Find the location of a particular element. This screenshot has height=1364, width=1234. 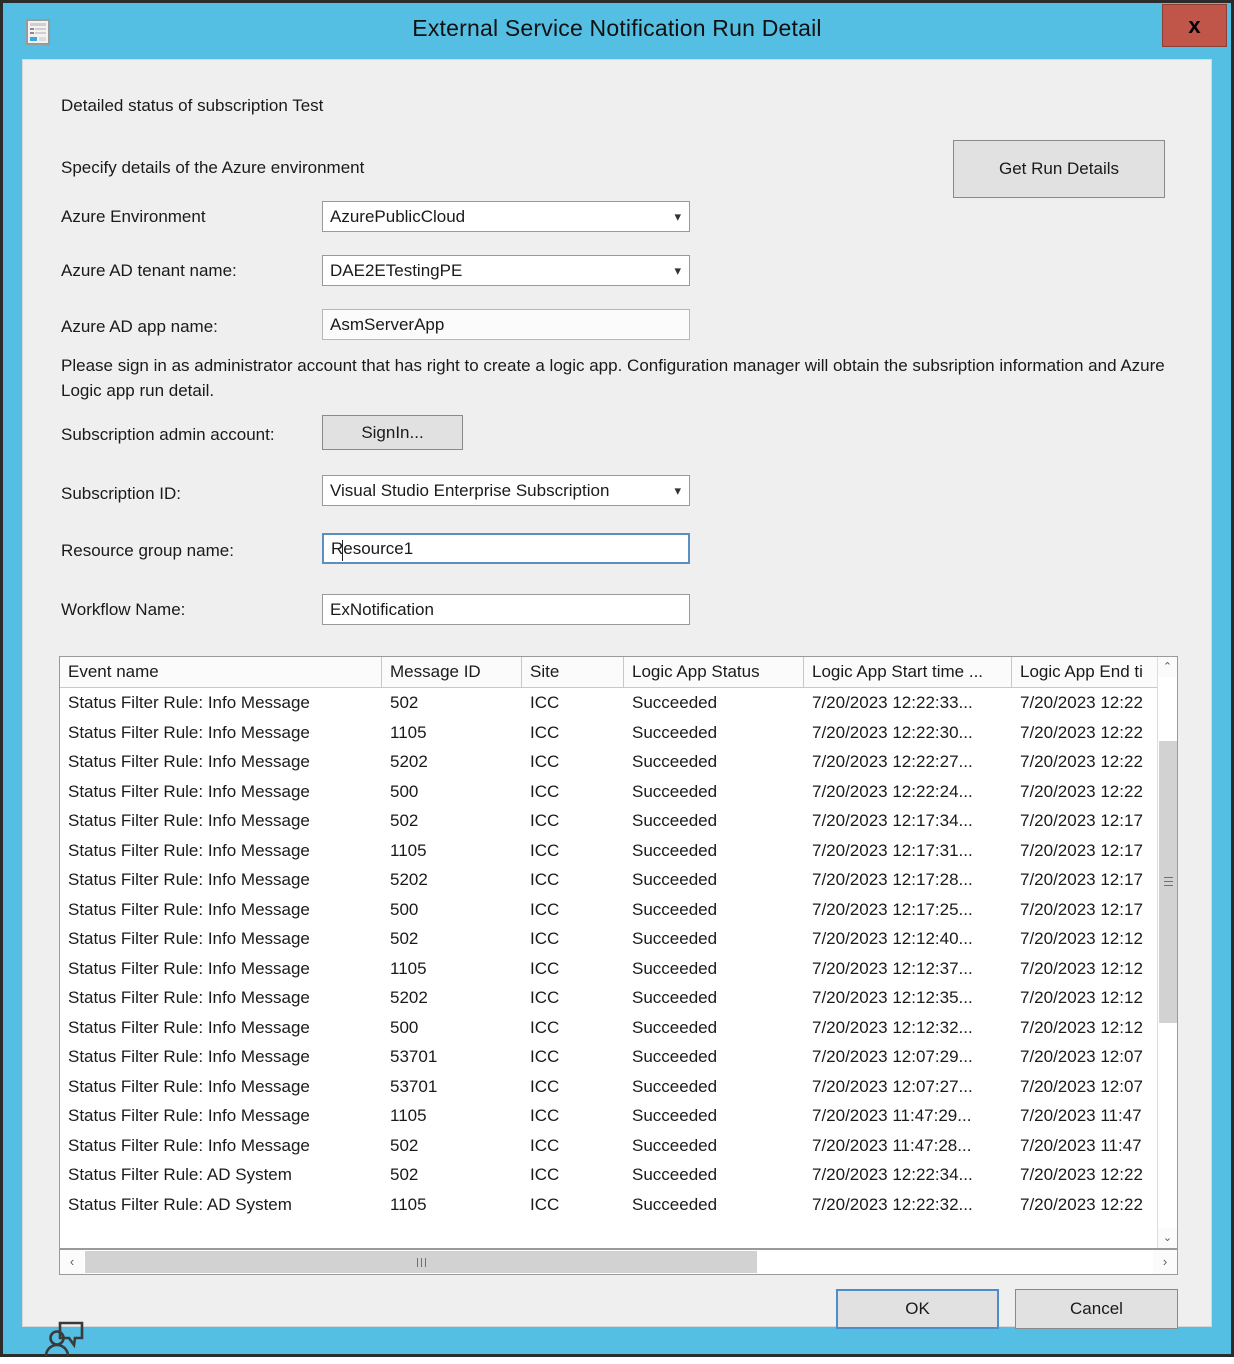

scroll-right-button: › is located at coordinates (1165, 1262).